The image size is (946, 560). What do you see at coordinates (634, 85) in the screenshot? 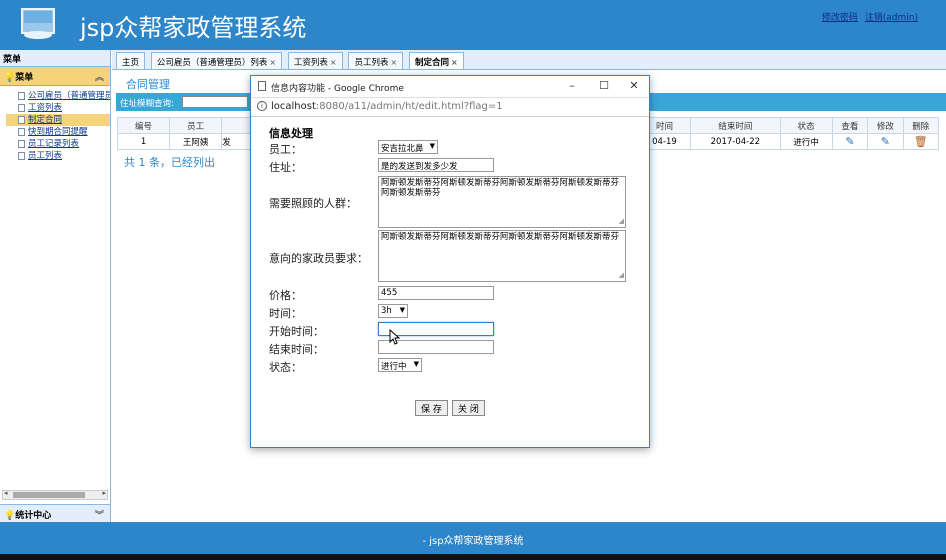
I see `close-icon: ✕` at bounding box center [634, 85].